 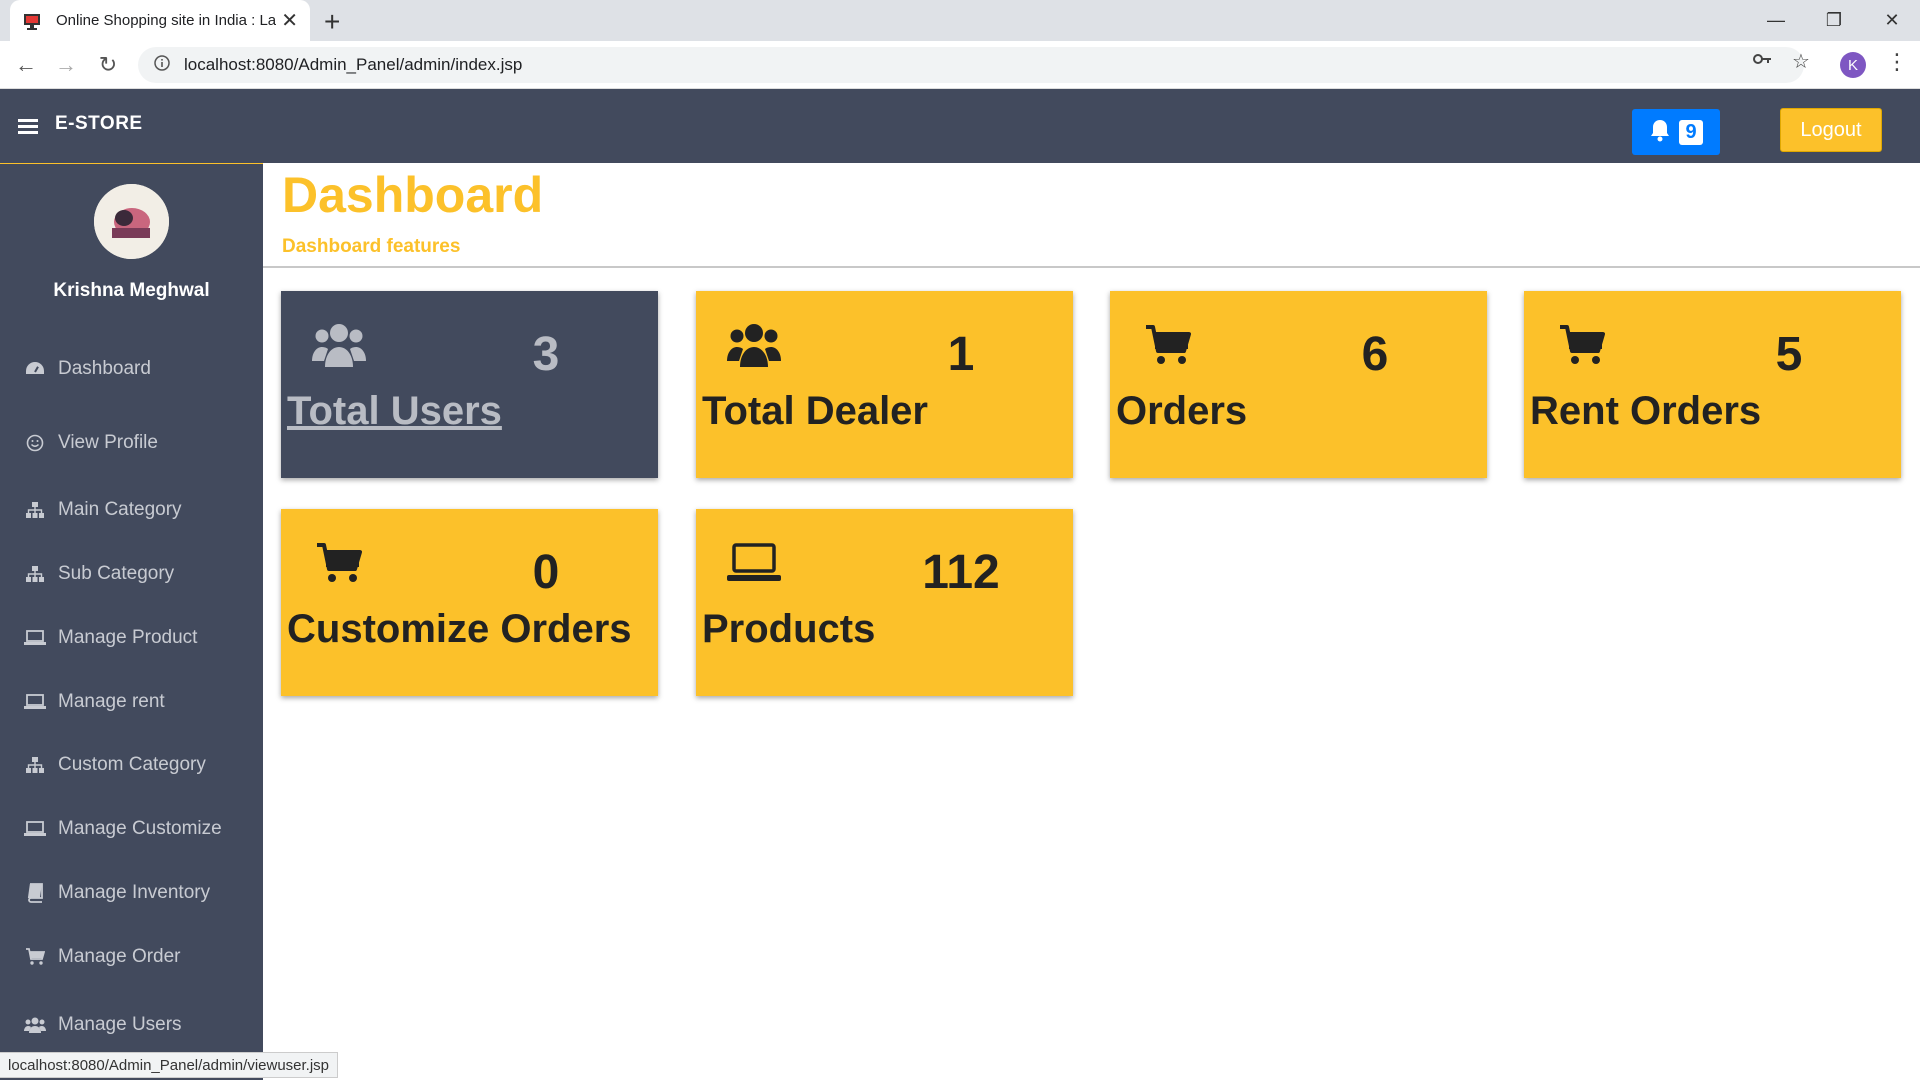 What do you see at coordinates (166, 20) in the screenshot?
I see `tab-title: Online Shopping site in India : La` at bounding box center [166, 20].